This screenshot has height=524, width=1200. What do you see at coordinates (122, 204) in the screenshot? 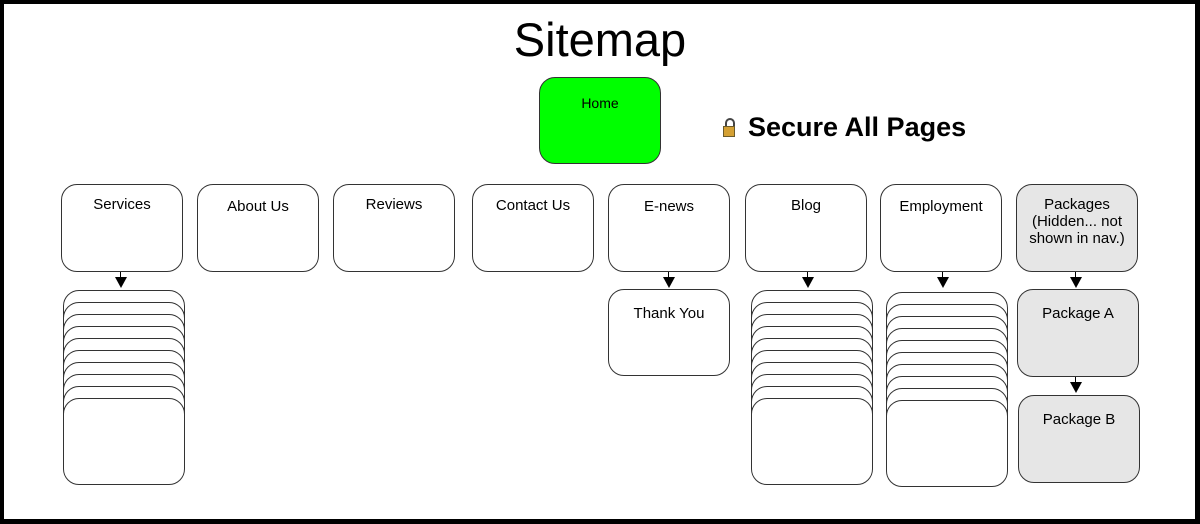
I see `node-label: Services` at bounding box center [122, 204].